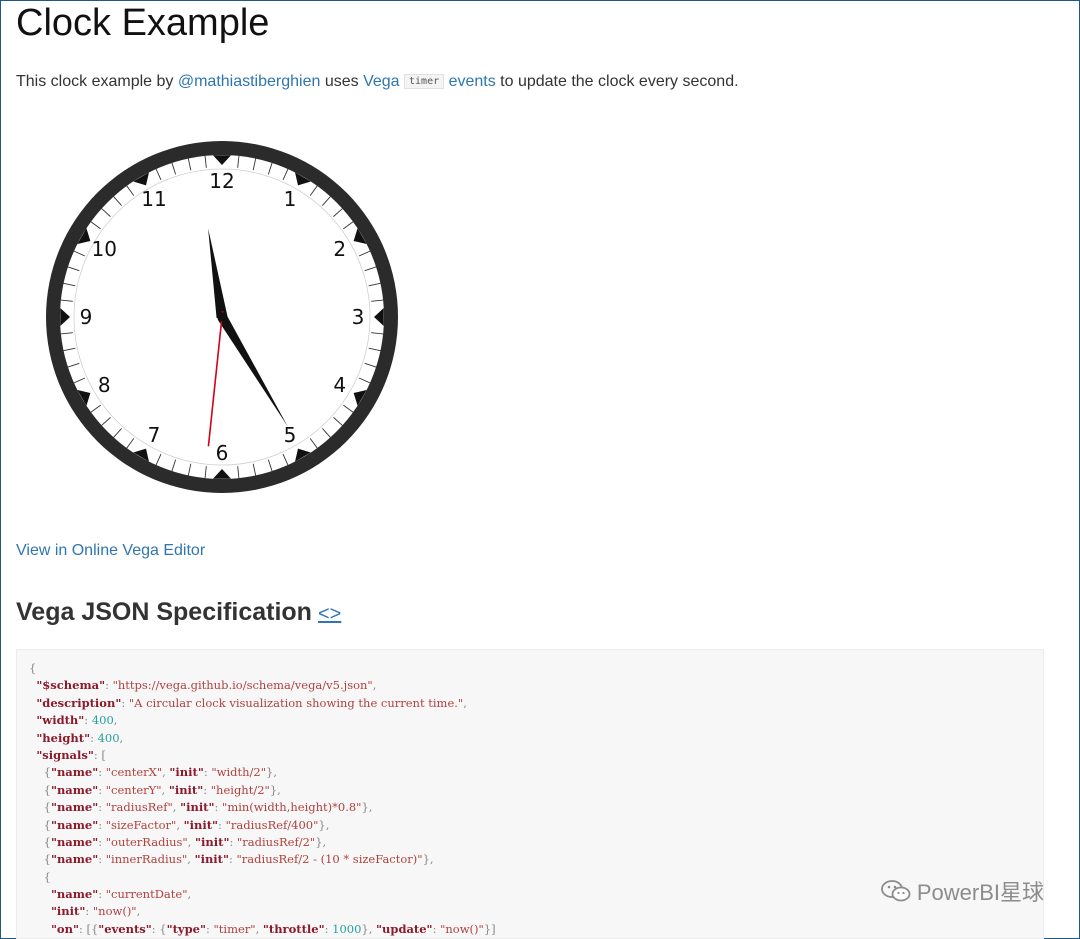  I want to click on code-token: "centerX", so click(134, 772).